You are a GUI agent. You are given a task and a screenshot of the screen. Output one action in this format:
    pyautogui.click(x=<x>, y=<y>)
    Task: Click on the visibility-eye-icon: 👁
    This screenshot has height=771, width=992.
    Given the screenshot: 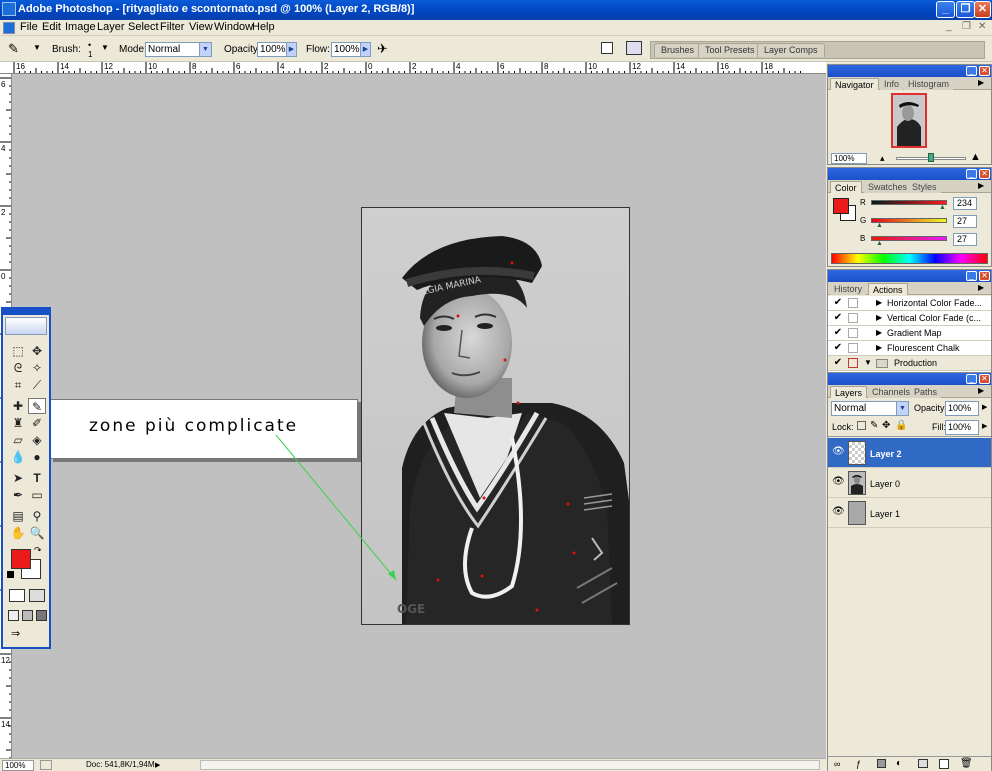 What is the action you would take?
    pyautogui.click(x=838, y=452)
    